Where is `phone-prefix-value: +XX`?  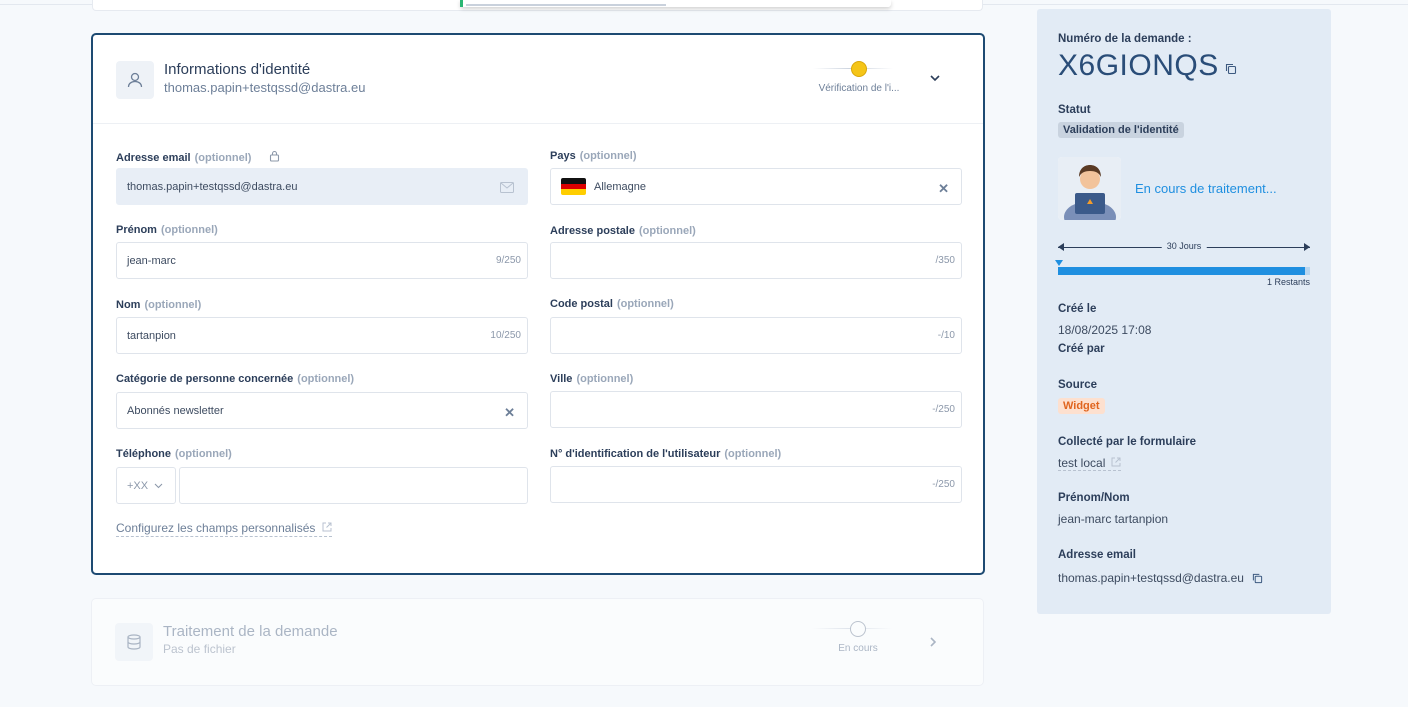 phone-prefix-value: +XX is located at coordinates (138, 485).